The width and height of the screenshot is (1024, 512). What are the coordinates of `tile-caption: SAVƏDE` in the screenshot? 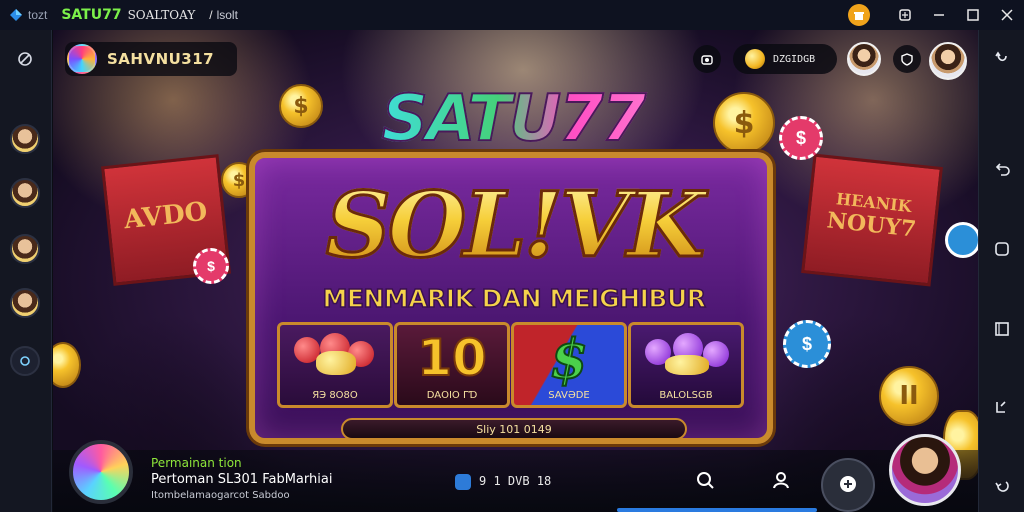 It's located at (569, 395).